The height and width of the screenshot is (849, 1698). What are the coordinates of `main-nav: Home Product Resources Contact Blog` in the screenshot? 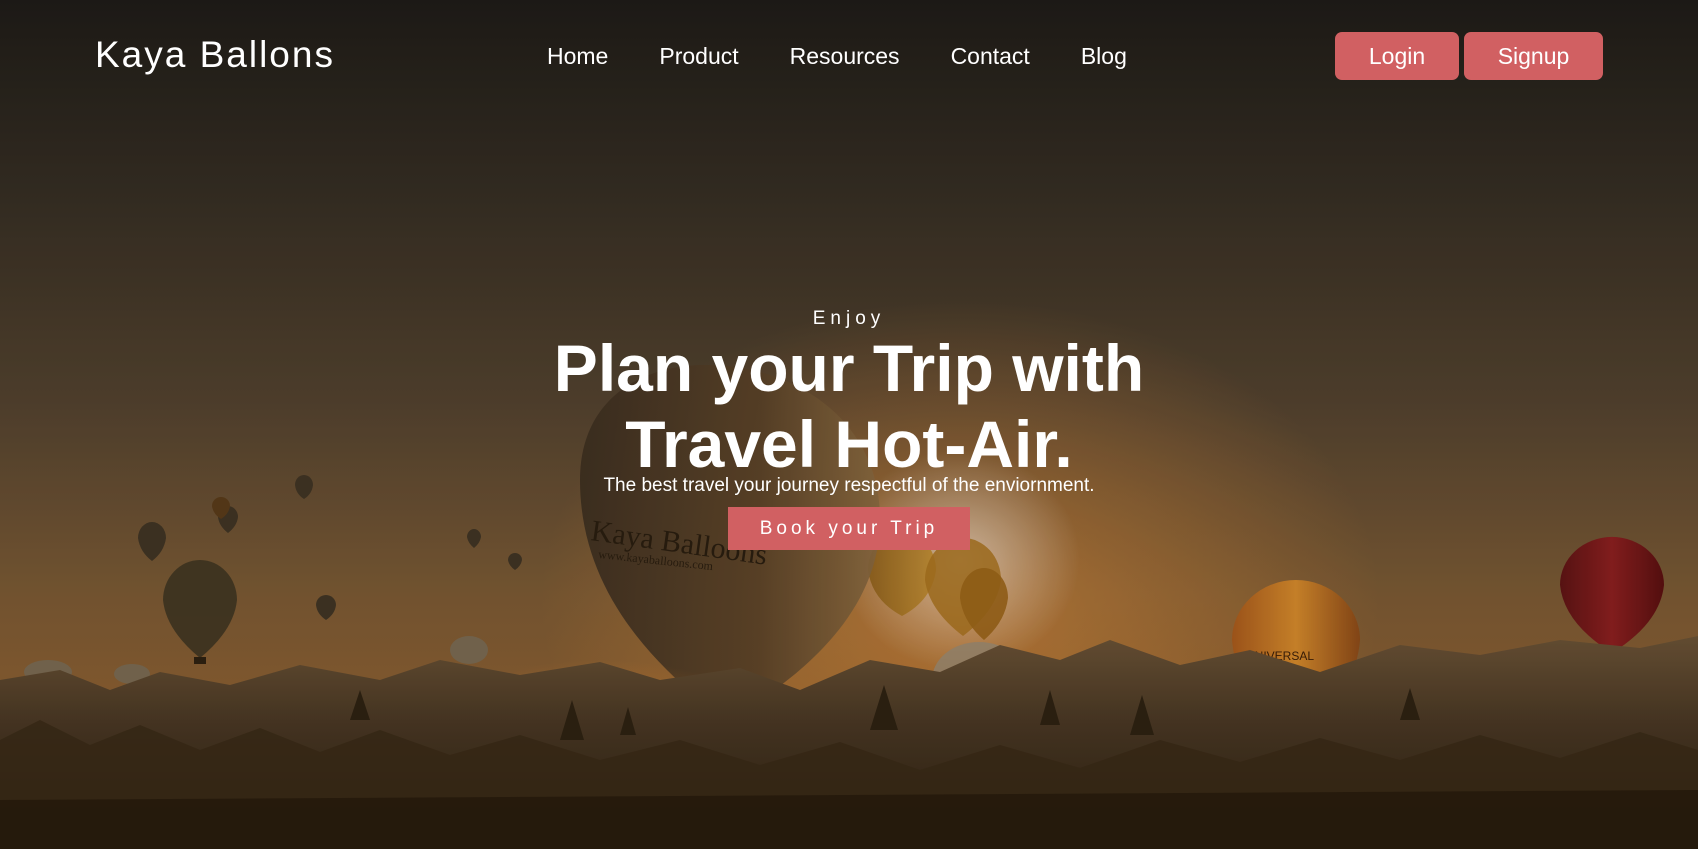 It's located at (837, 56).